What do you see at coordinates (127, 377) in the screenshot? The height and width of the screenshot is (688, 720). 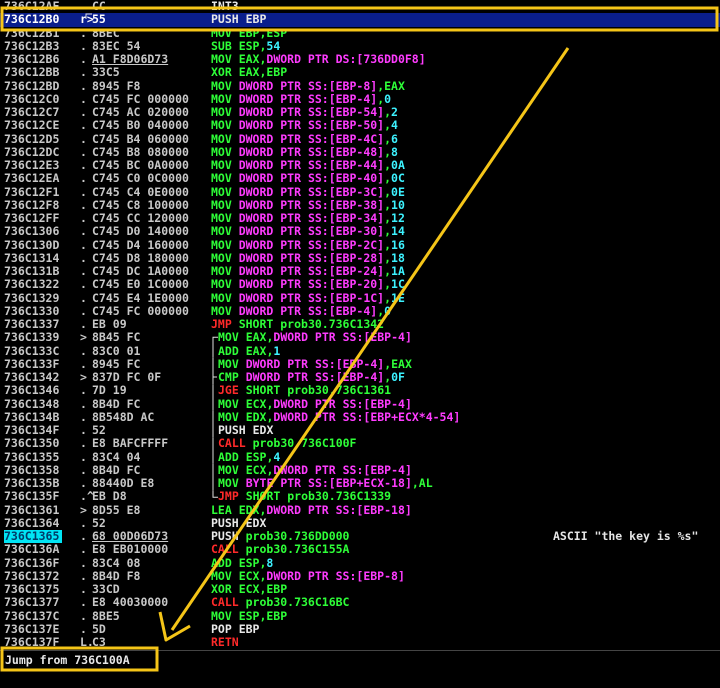 I see `row-hex-bytes: 837D FC 0F` at bounding box center [127, 377].